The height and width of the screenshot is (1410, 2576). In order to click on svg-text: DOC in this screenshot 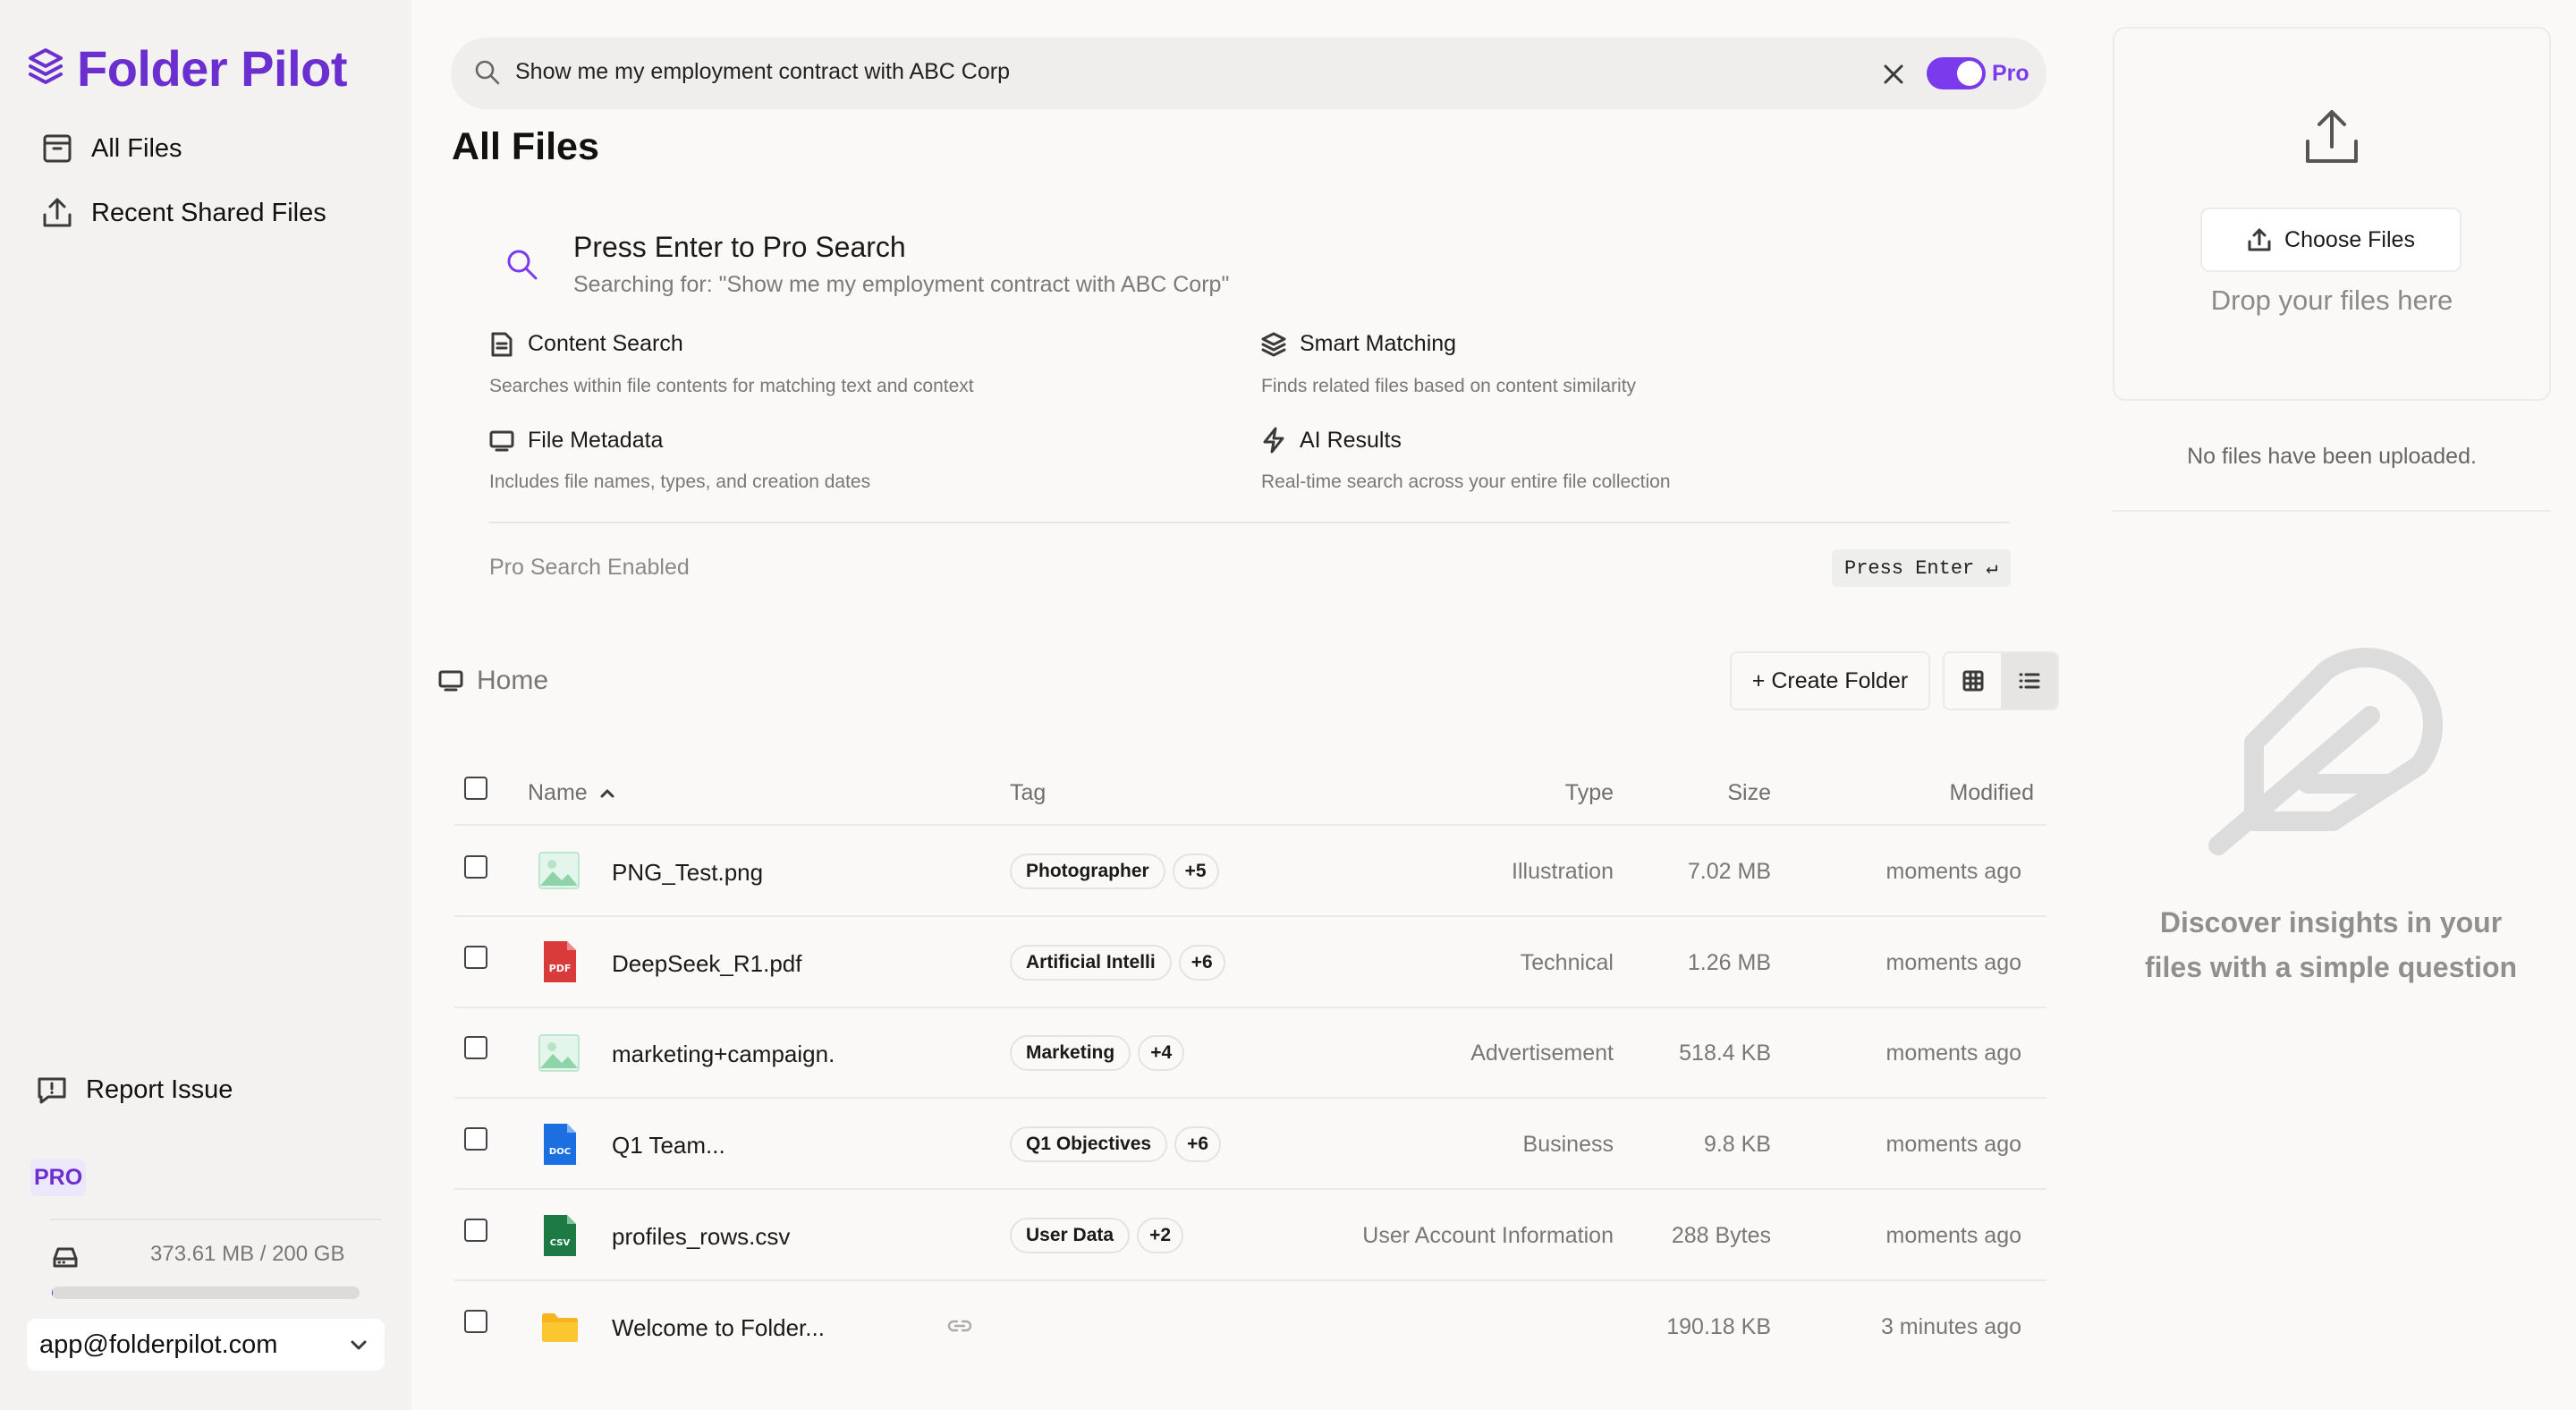, I will do `click(560, 1152)`.